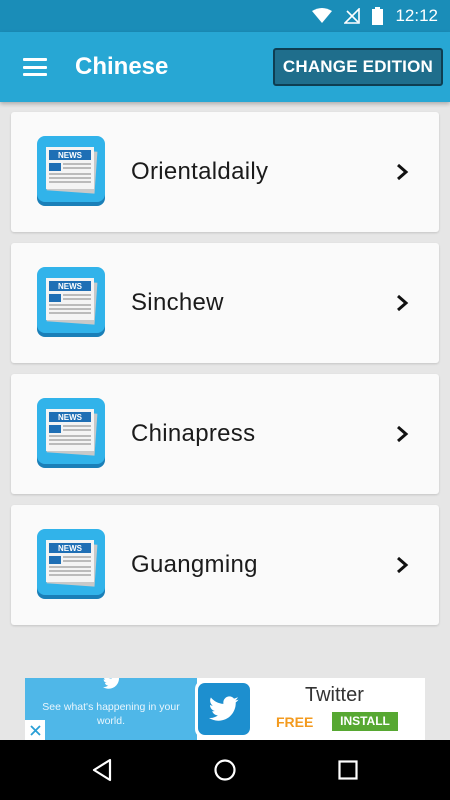  I want to click on ad-promo-panel: See what's happening in your world., so click(111, 709).